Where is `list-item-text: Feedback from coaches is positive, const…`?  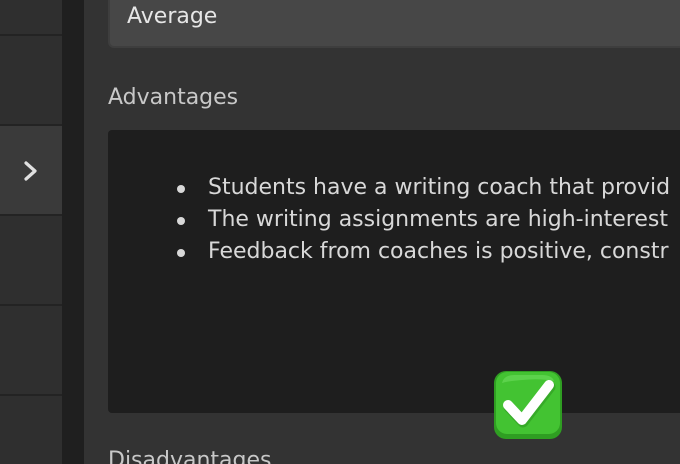
list-item-text: Feedback from coaches is positive, const… is located at coordinates (438, 251).